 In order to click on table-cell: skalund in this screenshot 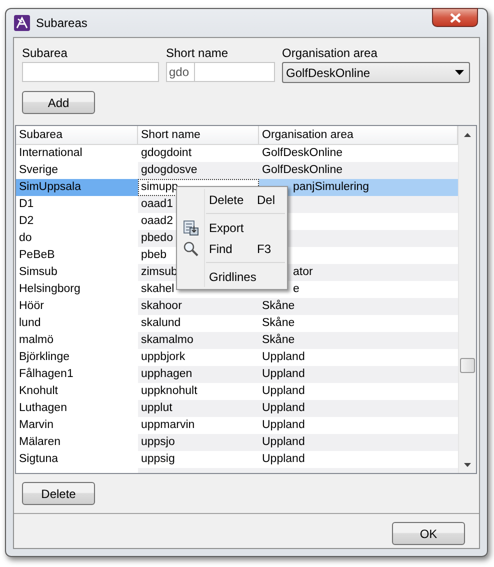, I will do `click(161, 323)`.